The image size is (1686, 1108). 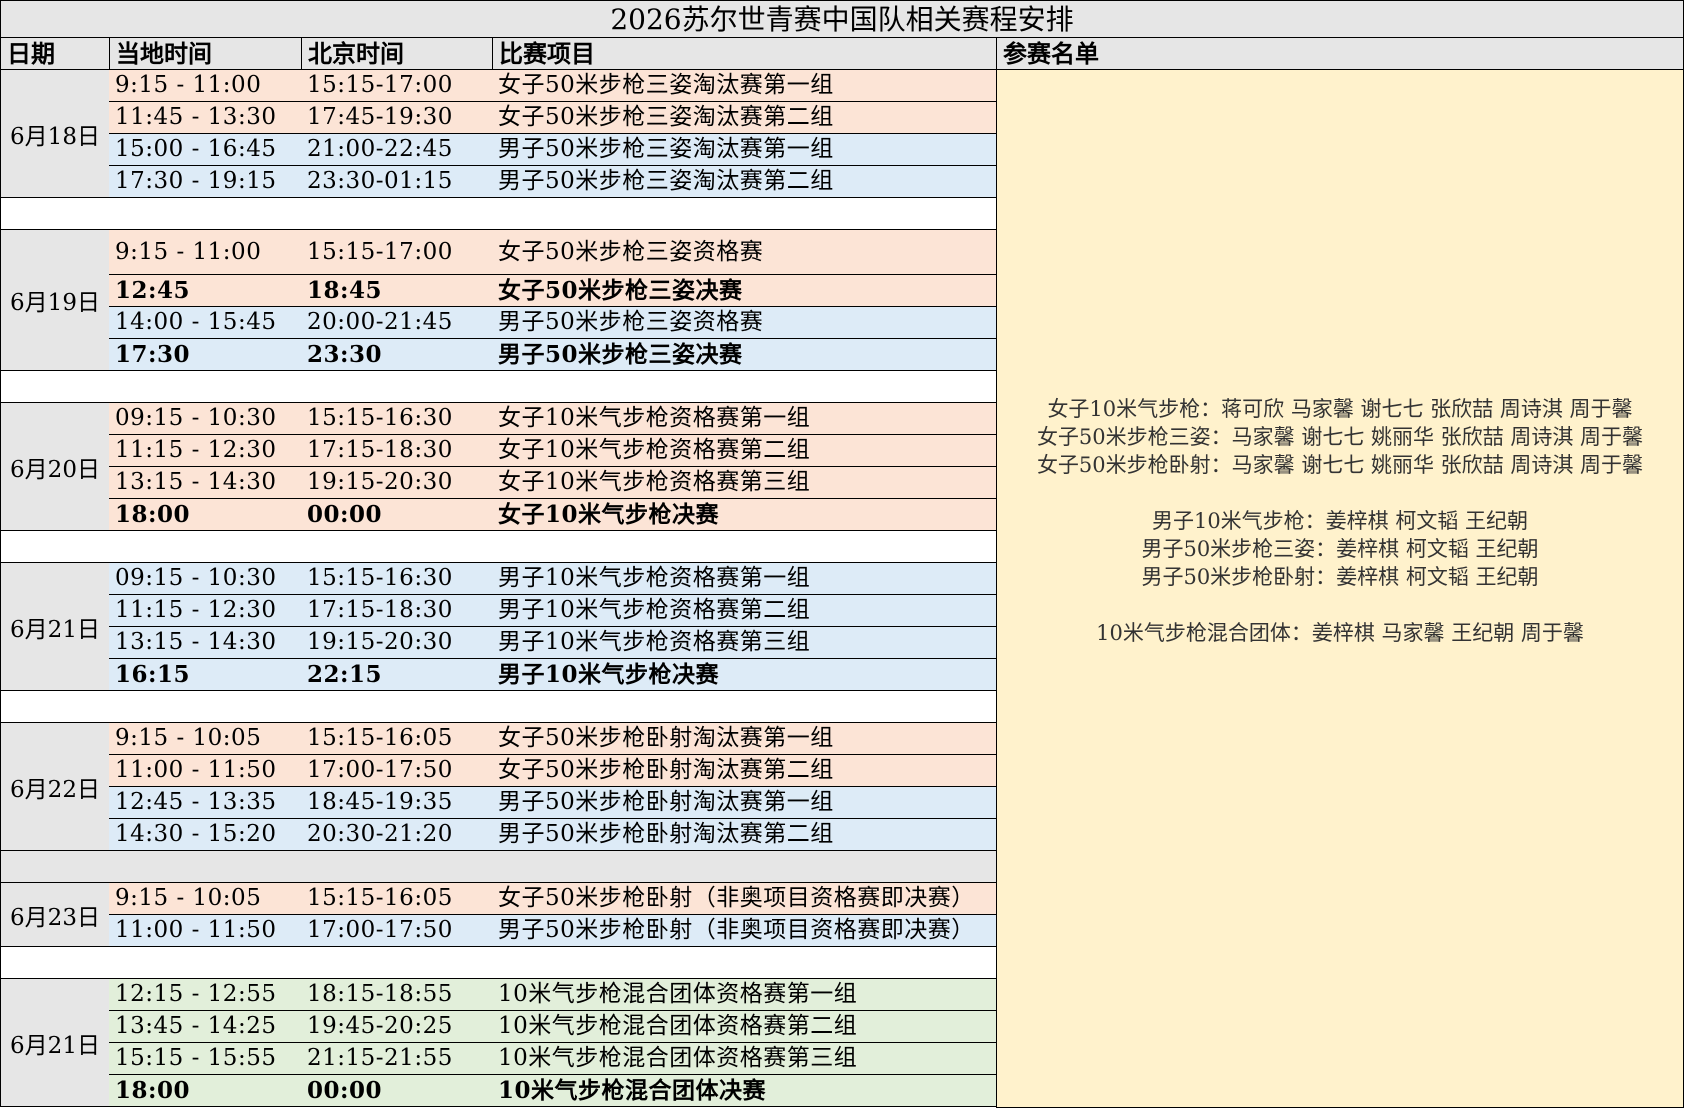 What do you see at coordinates (397, 1027) in the screenshot?
I see `beijing-time-cell: 19:45-20:25` at bounding box center [397, 1027].